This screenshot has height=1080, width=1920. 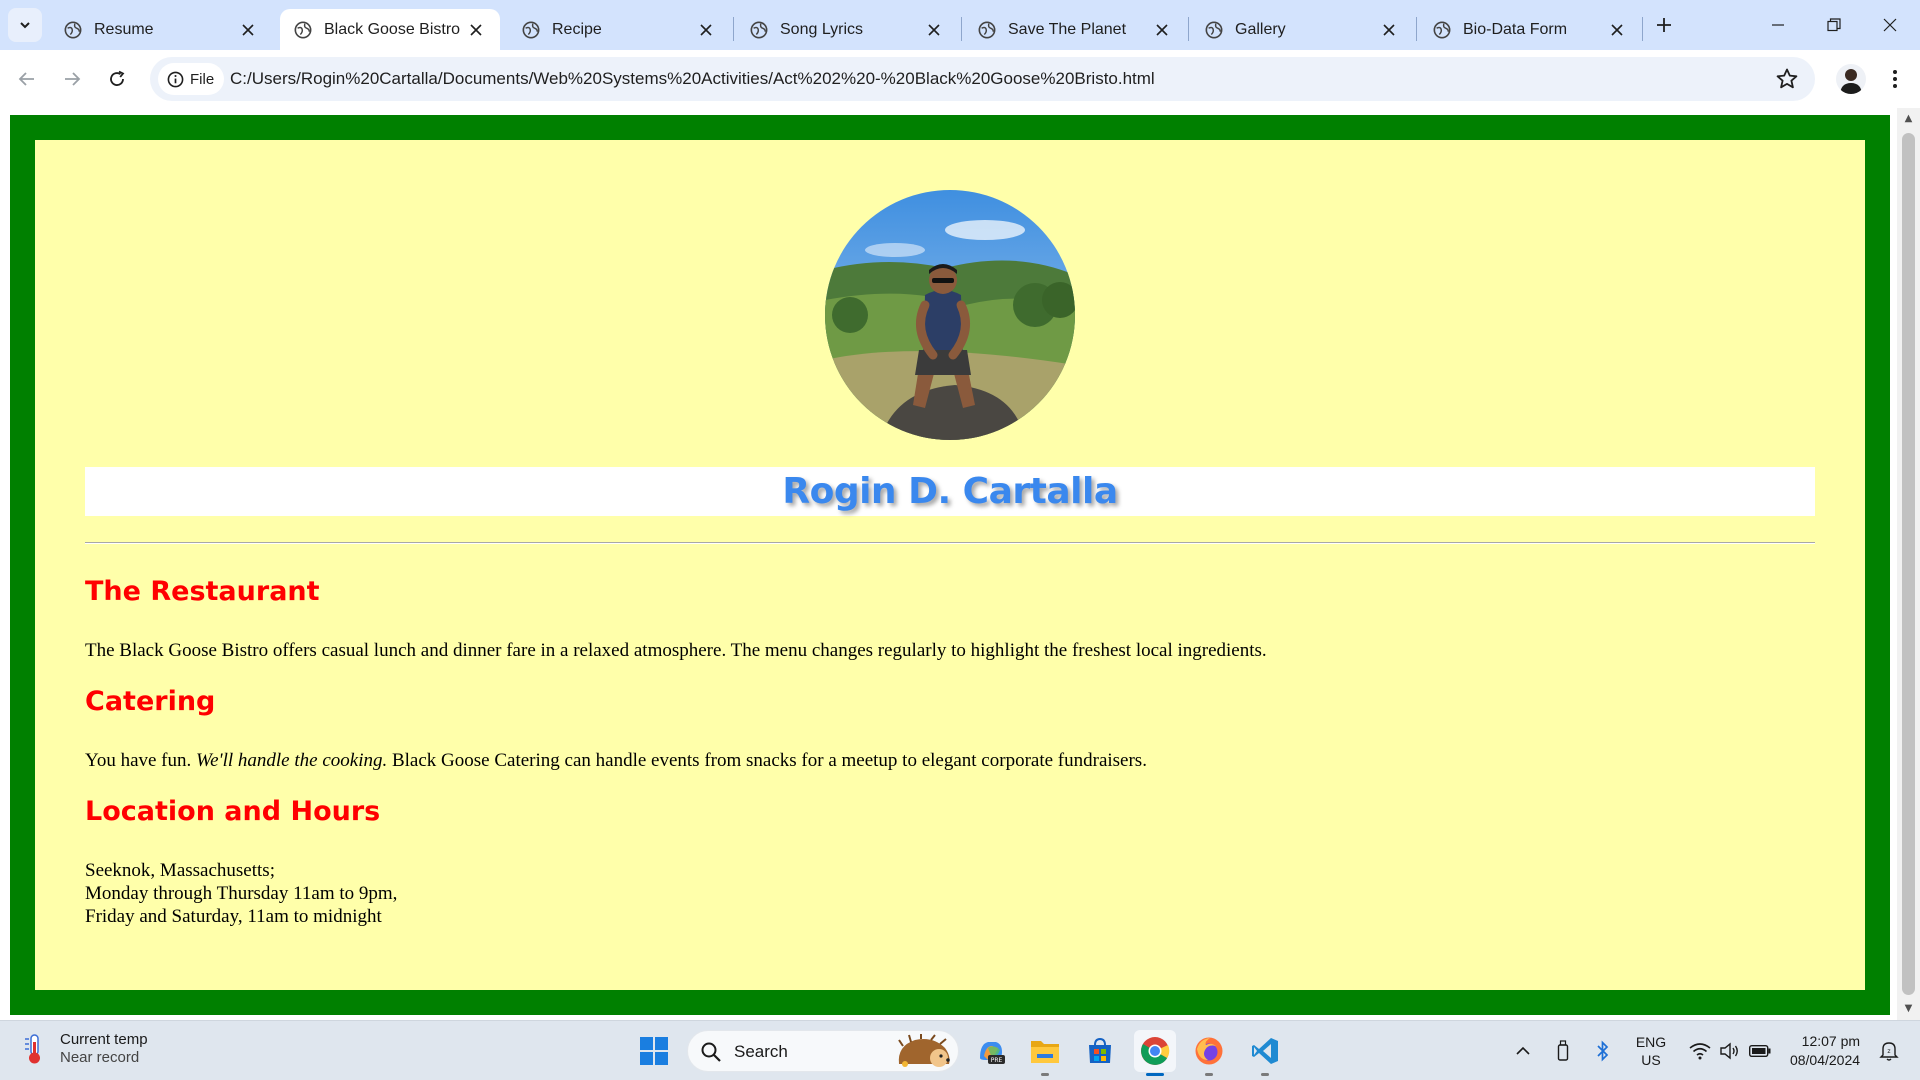 I want to click on tab-separator, so click(x=961, y=29).